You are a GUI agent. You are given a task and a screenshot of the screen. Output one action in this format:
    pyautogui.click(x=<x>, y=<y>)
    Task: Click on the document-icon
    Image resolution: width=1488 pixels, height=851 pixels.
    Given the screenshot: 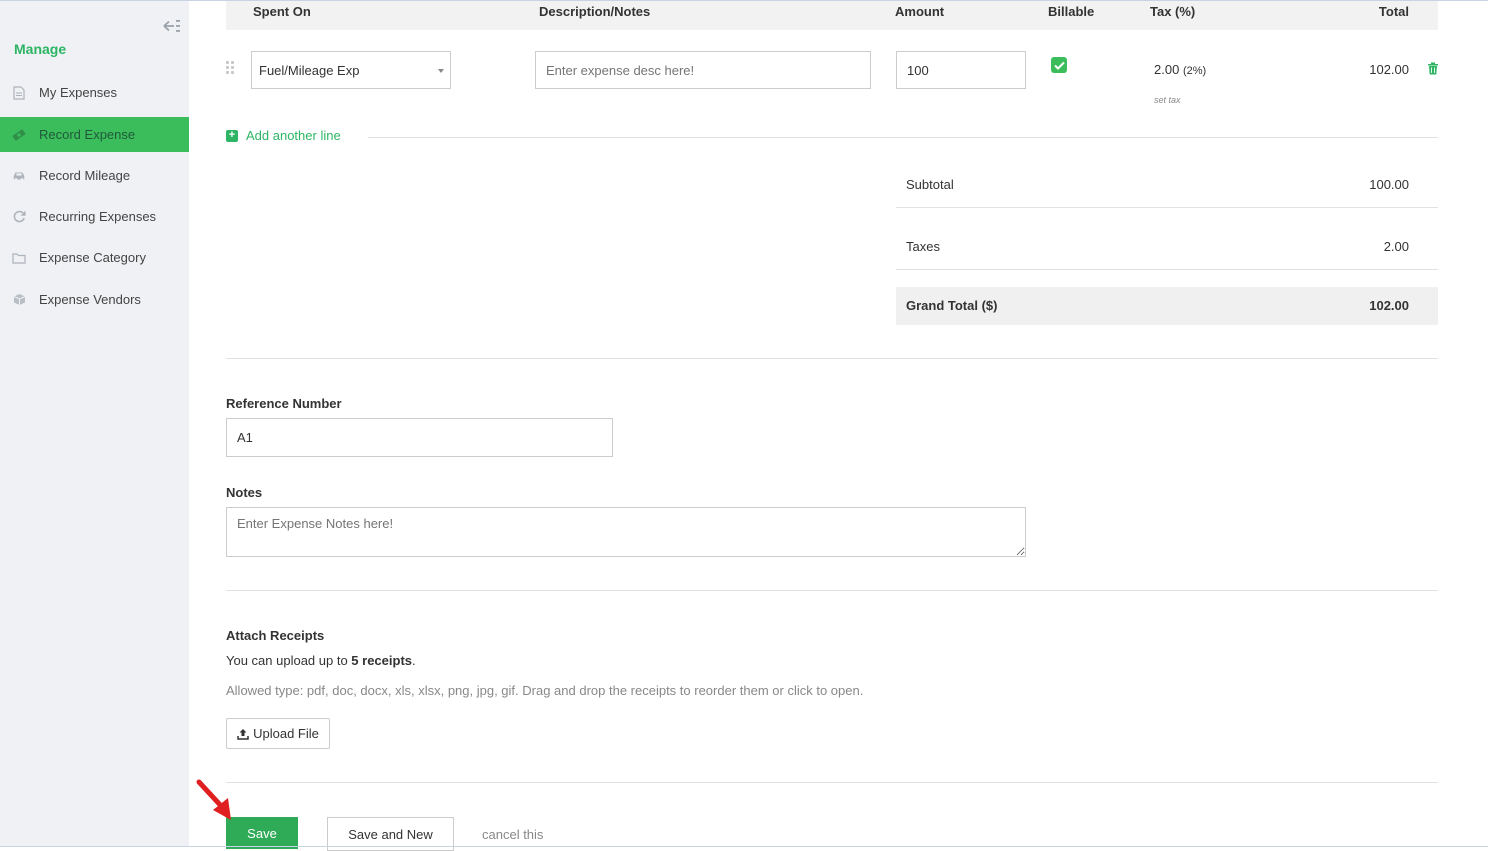 What is the action you would take?
    pyautogui.click(x=19, y=92)
    